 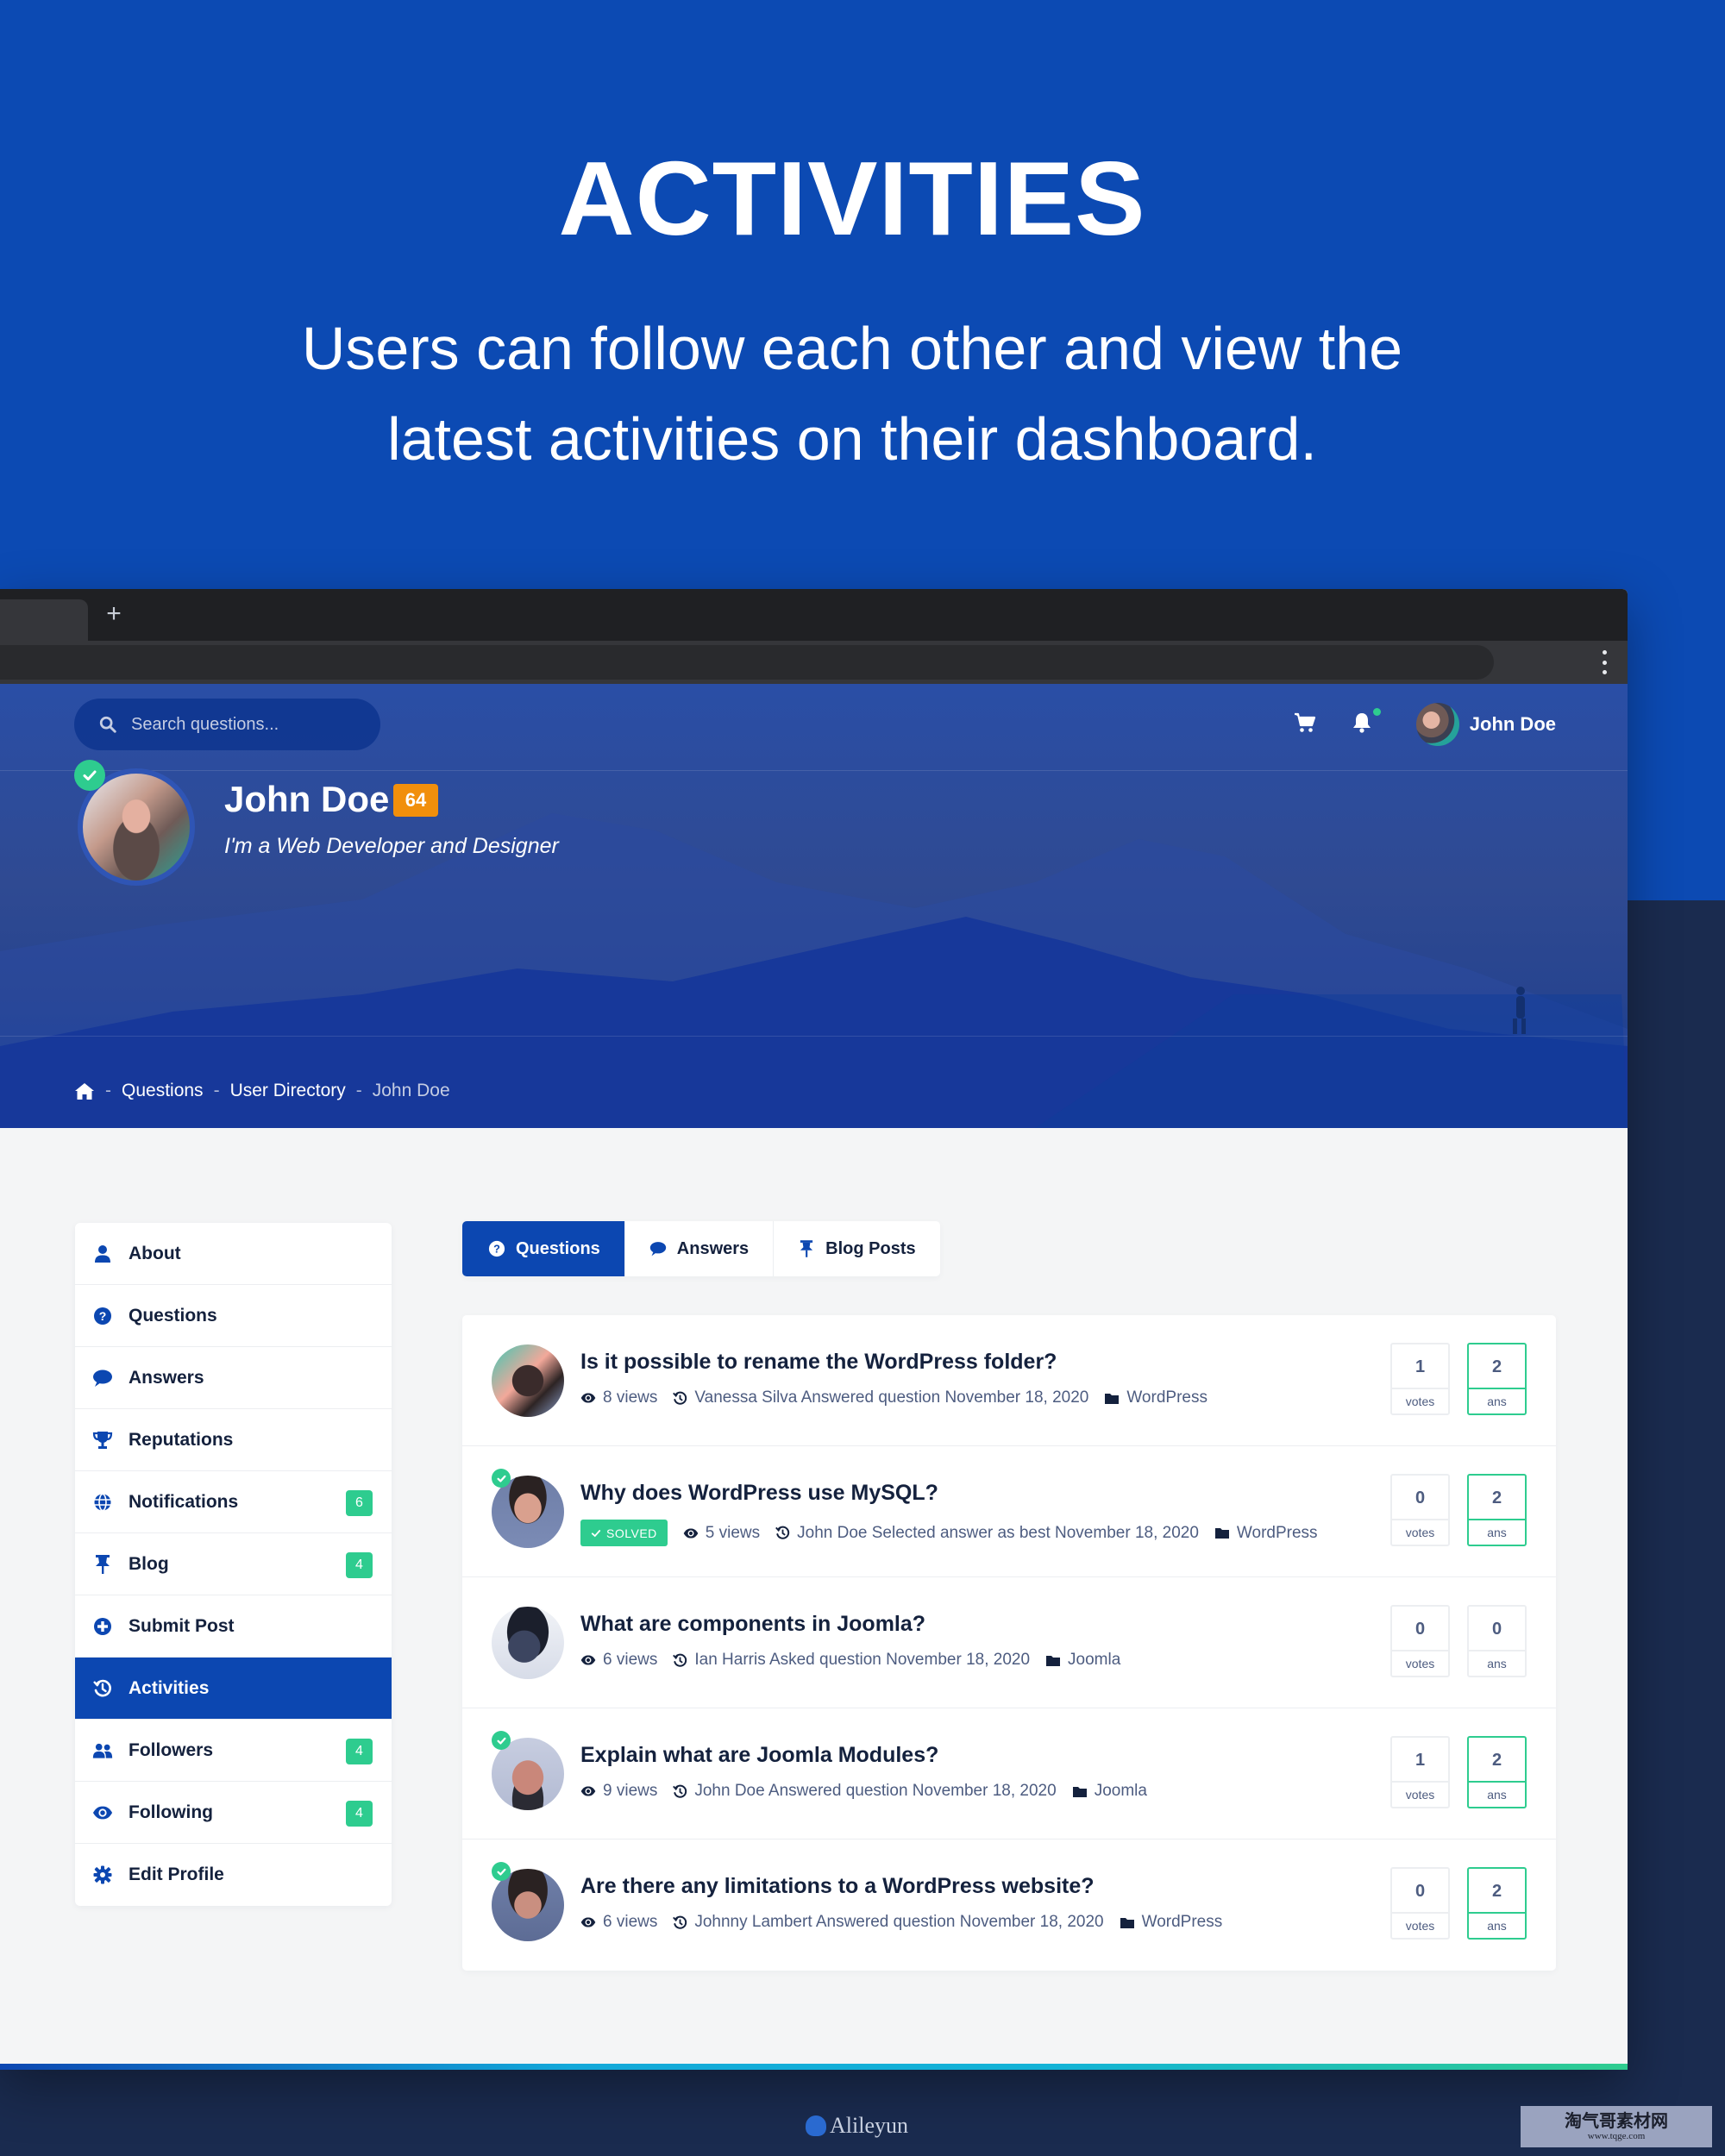 What do you see at coordinates (184, 1501) in the screenshot?
I see `sidebar-item-label: Notifications` at bounding box center [184, 1501].